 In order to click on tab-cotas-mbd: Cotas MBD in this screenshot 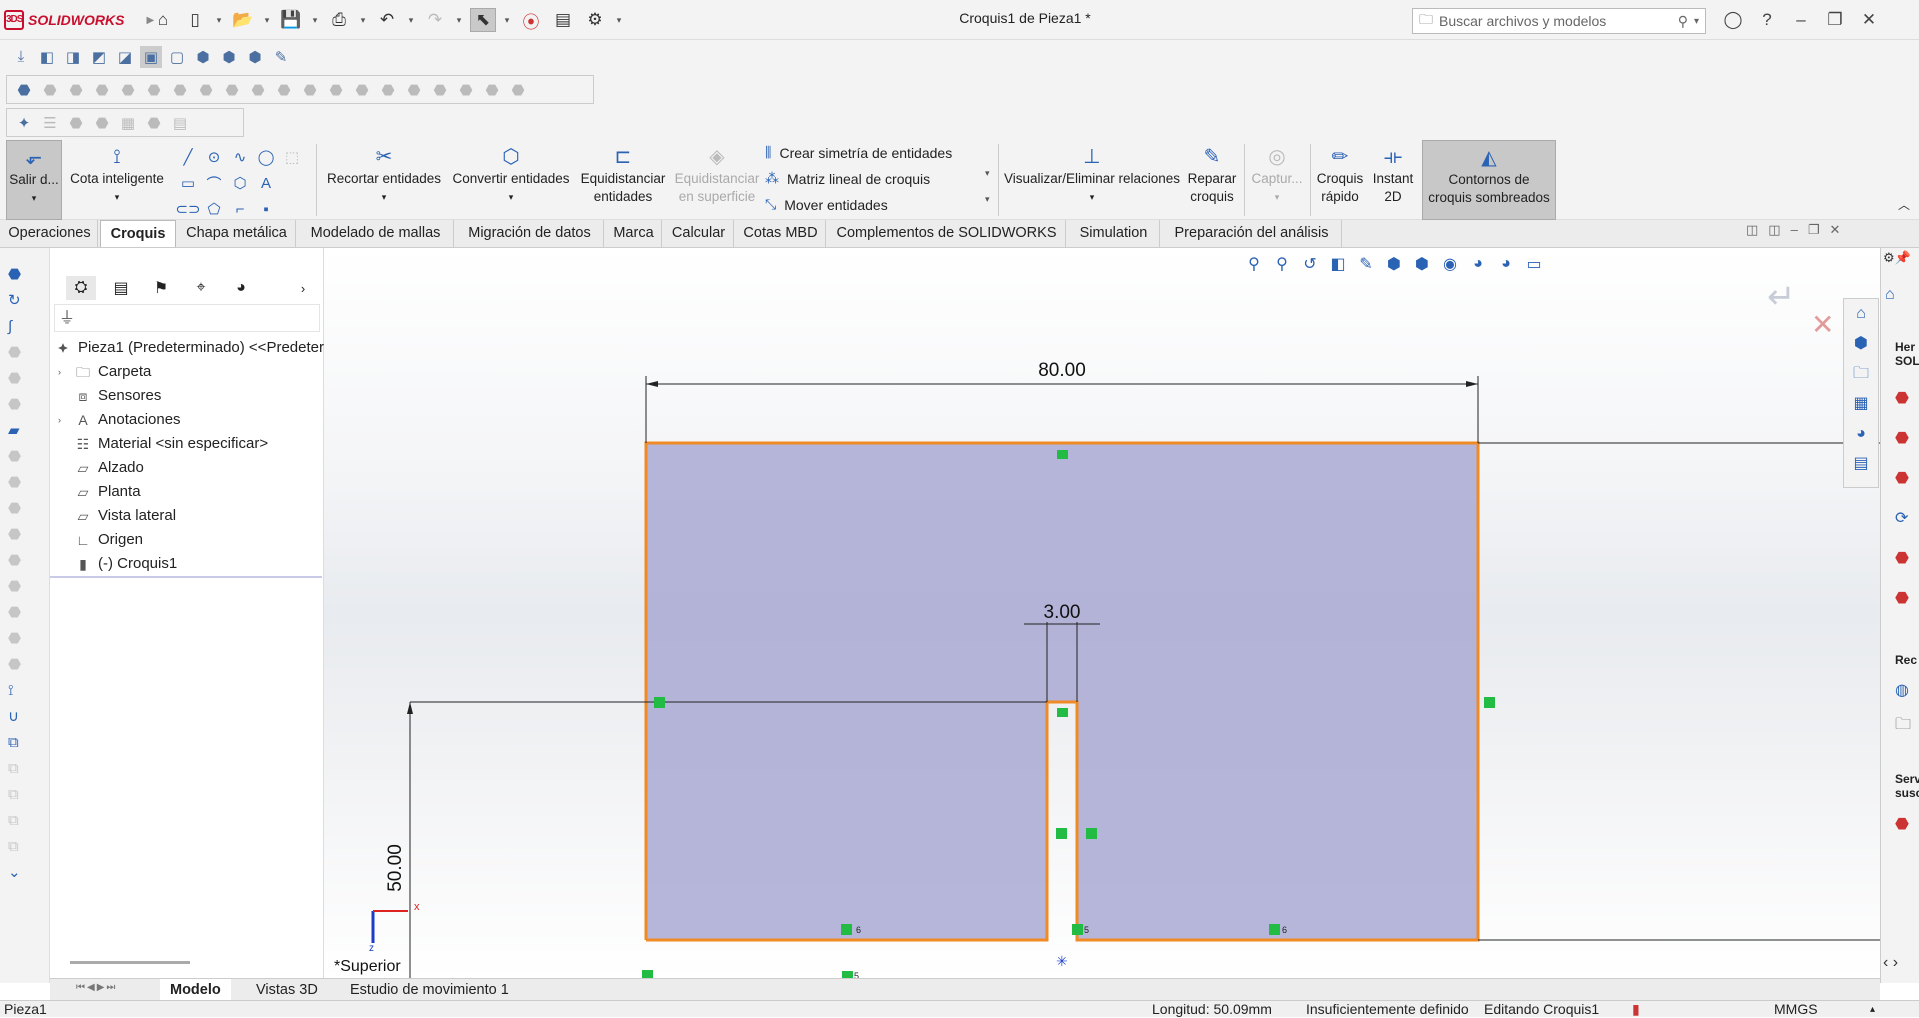, I will do `click(781, 233)`.